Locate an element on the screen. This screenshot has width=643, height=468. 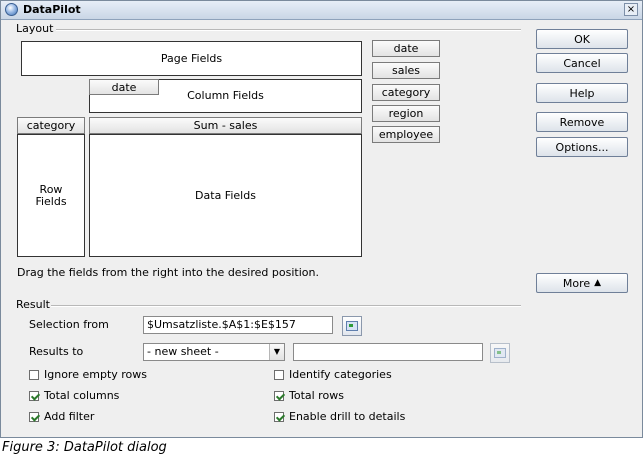
layout-separator is located at coordinates (288, 30).